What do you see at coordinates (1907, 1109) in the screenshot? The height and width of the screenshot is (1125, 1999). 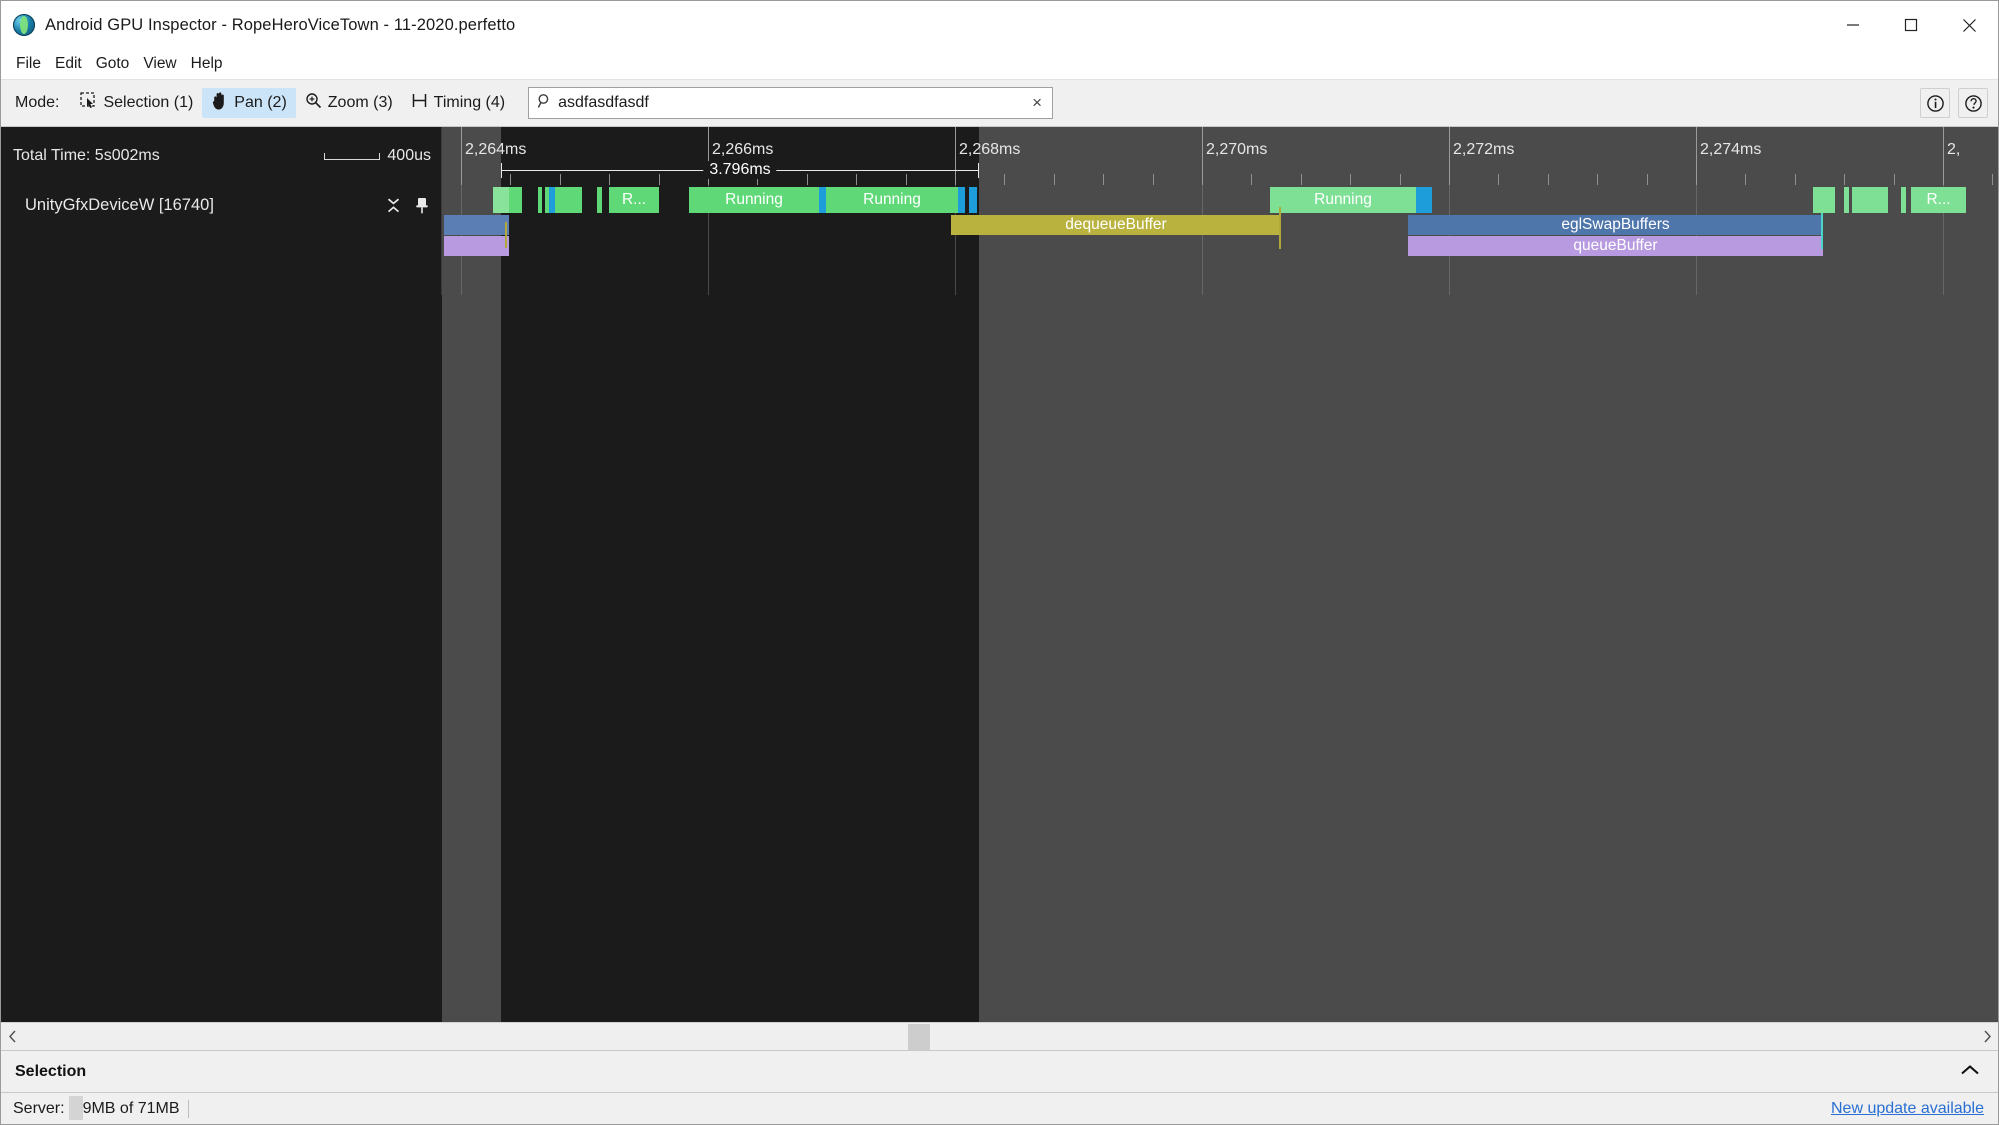 I see `new-update-link: New update available` at bounding box center [1907, 1109].